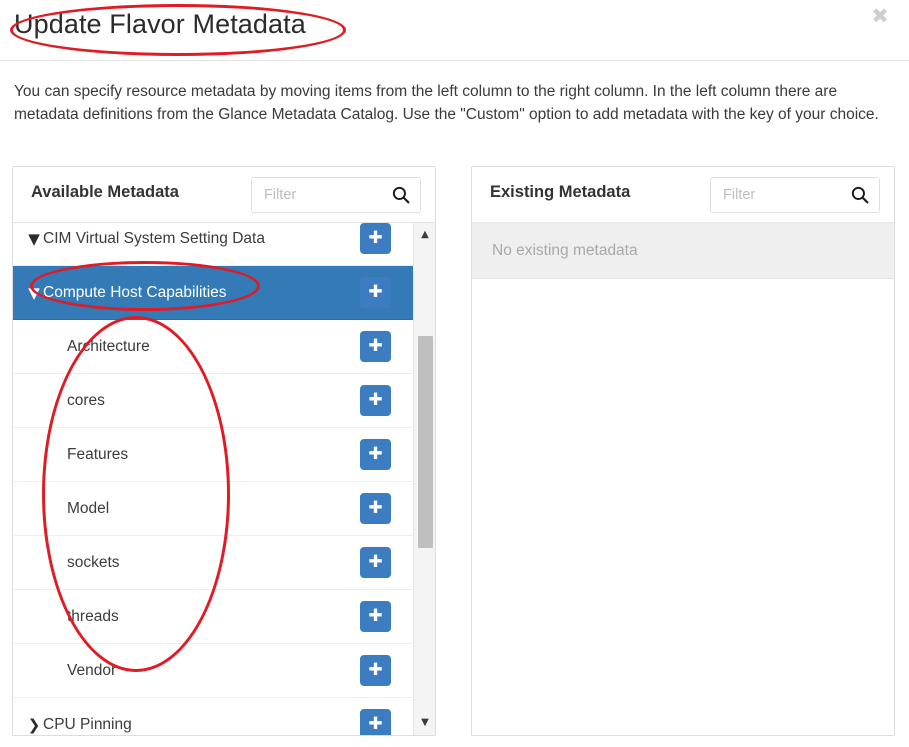  I want to click on metadata-row-label: cores, so click(86, 400).